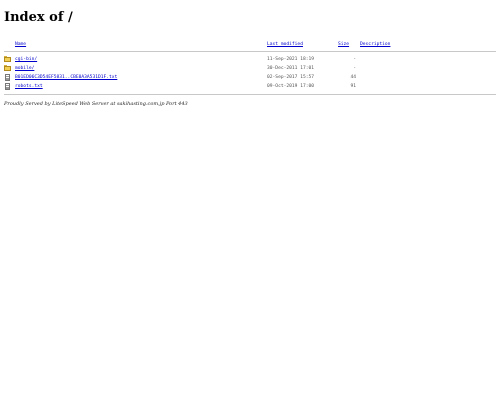  I want to click on page-title: Index of /, so click(38, 17).